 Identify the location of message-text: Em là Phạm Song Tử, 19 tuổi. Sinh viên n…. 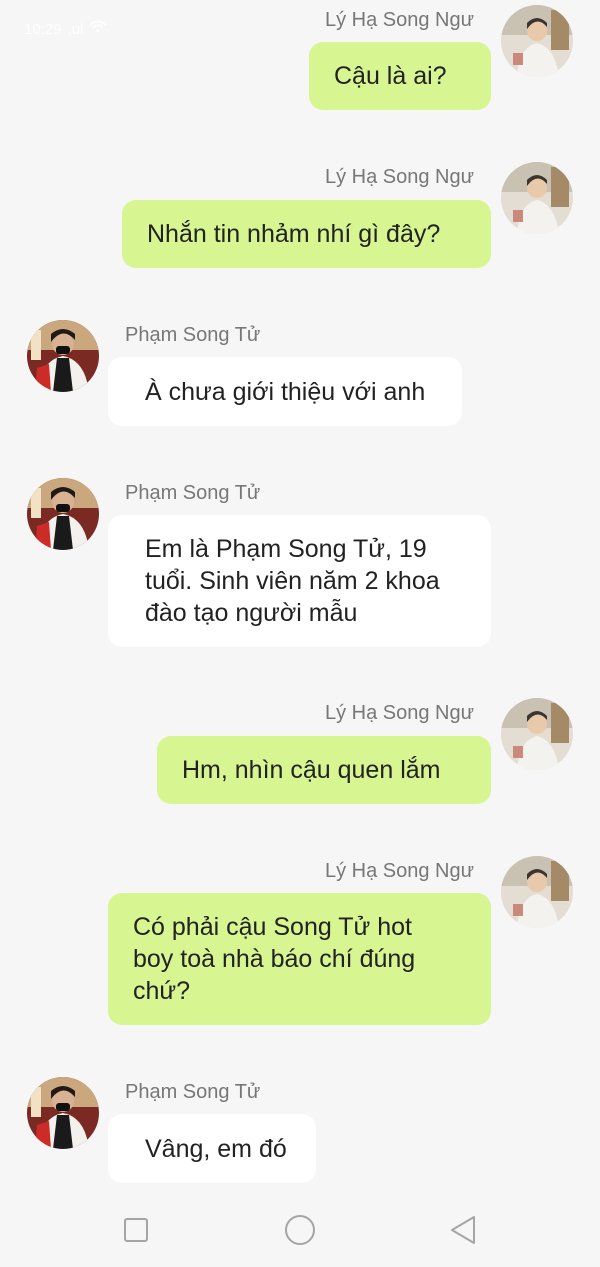
(292, 581).